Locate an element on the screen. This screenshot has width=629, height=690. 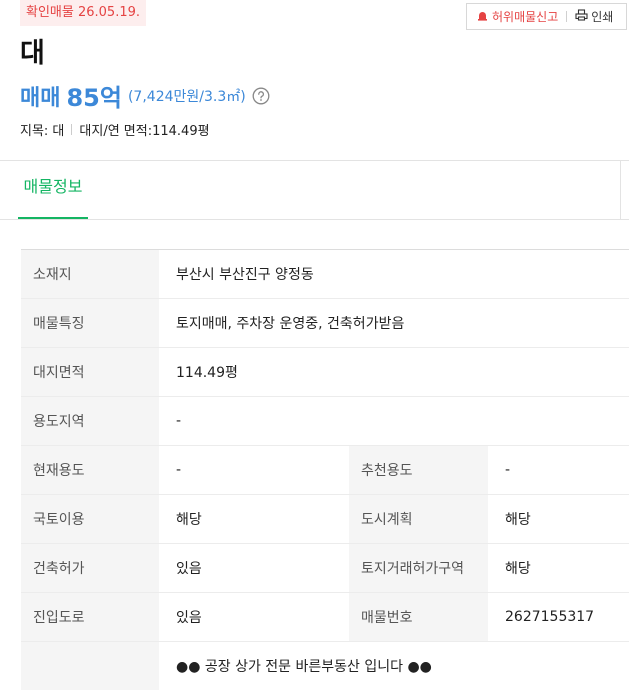
summary-row: 지목: 대 대지/연 면적:114.49평 is located at coordinates (115, 129).